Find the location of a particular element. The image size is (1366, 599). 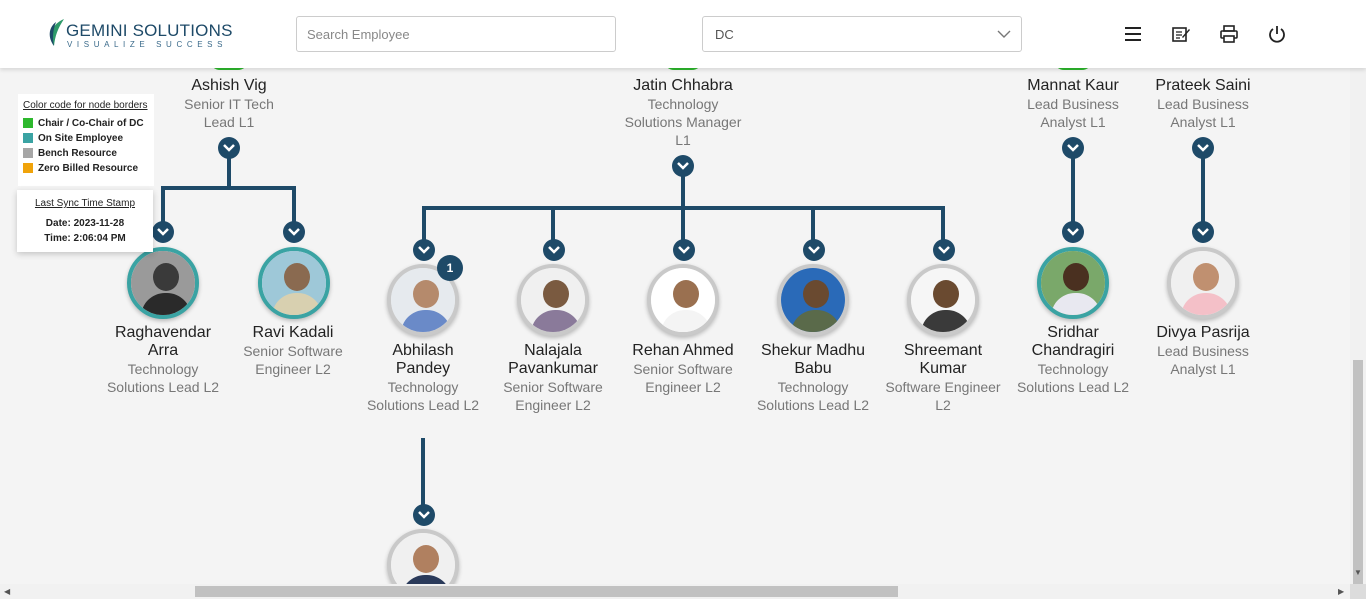

node-name: Divya Pasrija is located at coordinates (1203, 332).